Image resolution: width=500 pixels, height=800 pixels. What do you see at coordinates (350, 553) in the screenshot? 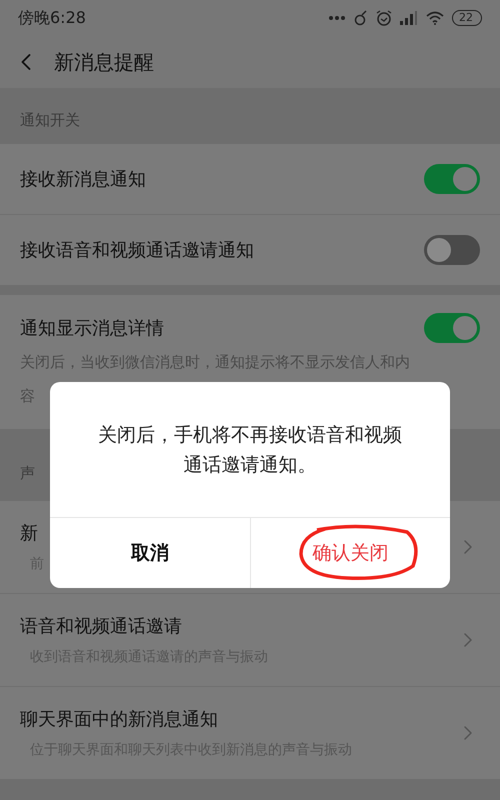
I see `confirm-button: 确认关闭` at bounding box center [350, 553].